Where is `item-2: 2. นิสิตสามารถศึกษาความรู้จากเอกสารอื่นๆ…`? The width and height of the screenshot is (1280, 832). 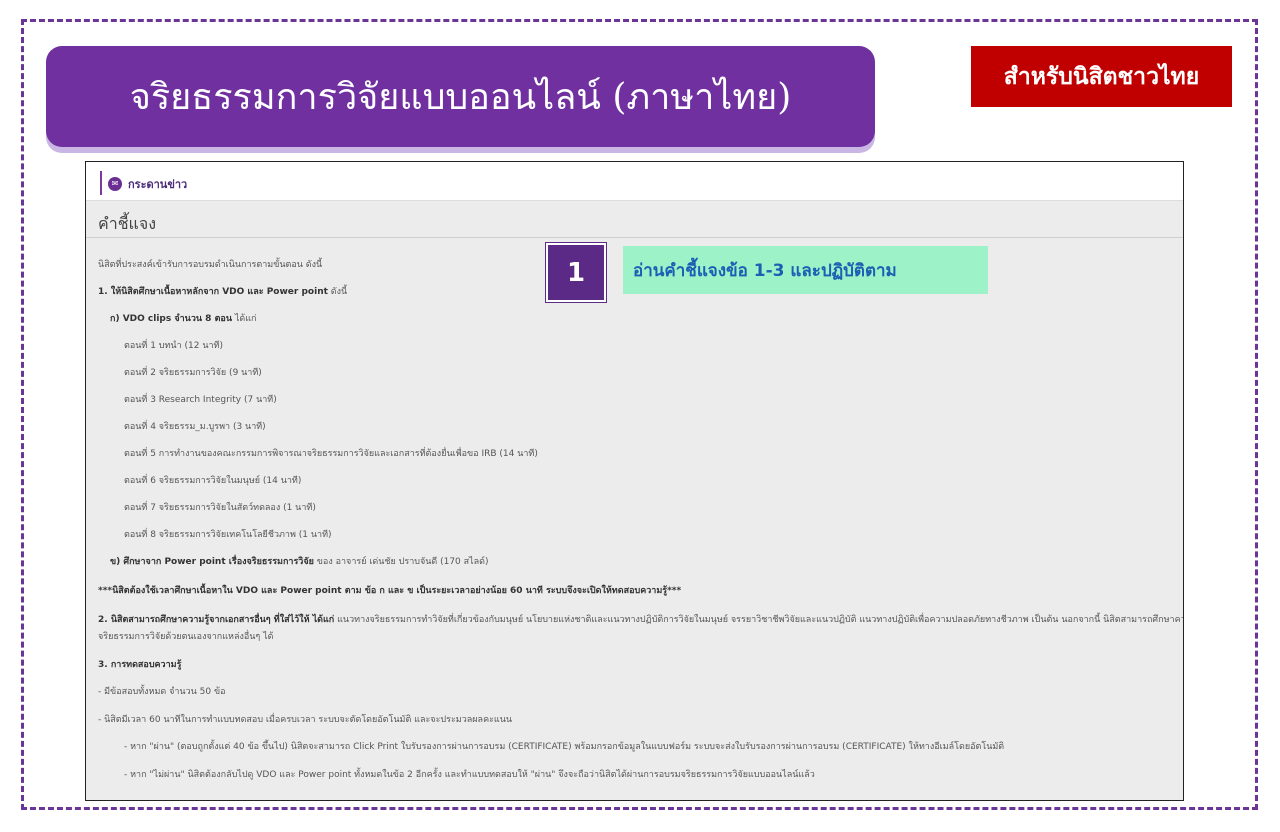 item-2: 2. นิสิตสามารถศึกษาความรู้จากเอกสารอื่นๆ… is located at coordinates (641, 619).